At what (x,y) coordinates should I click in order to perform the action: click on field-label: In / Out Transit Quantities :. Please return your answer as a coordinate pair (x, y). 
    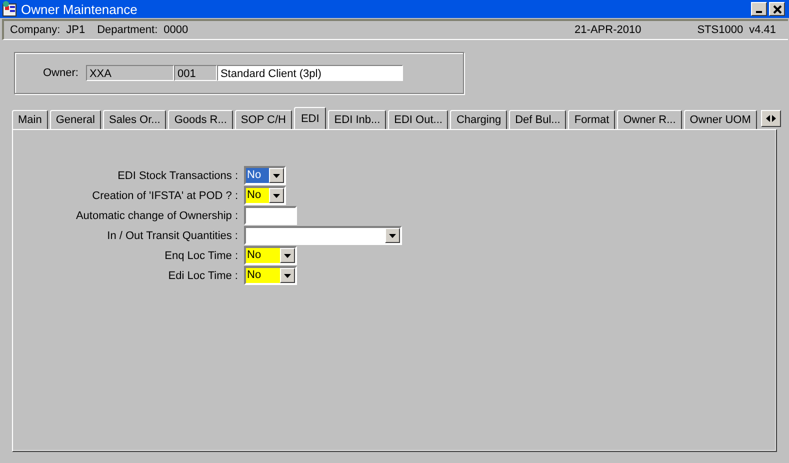
    Looking at the image, I should click on (172, 236).